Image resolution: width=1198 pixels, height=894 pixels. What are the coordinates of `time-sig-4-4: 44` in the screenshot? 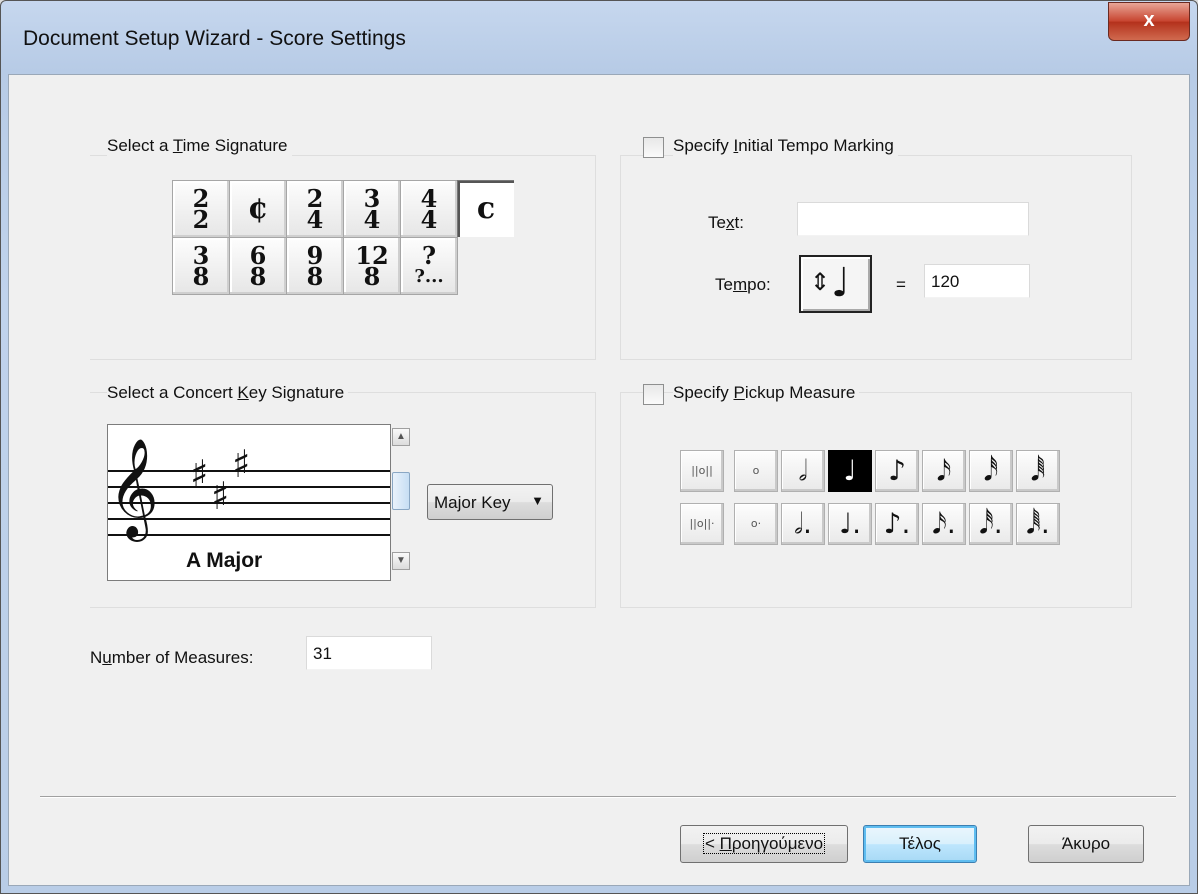 It's located at (429, 209).